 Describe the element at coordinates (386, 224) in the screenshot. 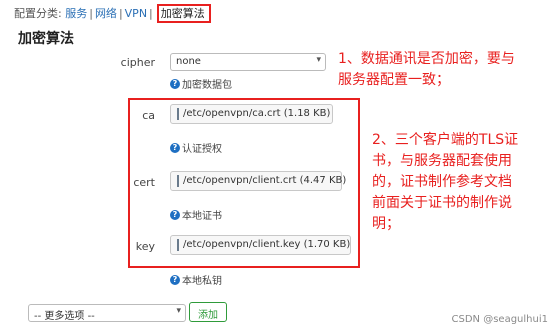

I see `annotation-2-line-5: 明；` at that location.